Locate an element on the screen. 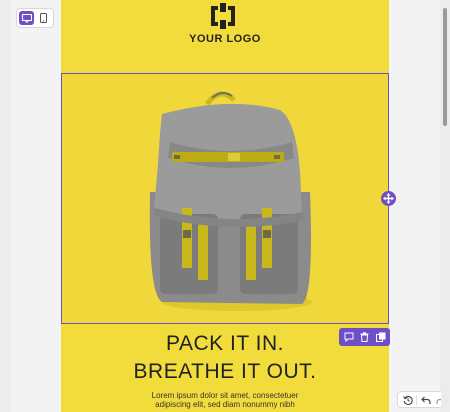 The width and height of the screenshot is (450, 412). desktop-icon is located at coordinates (26, 17).